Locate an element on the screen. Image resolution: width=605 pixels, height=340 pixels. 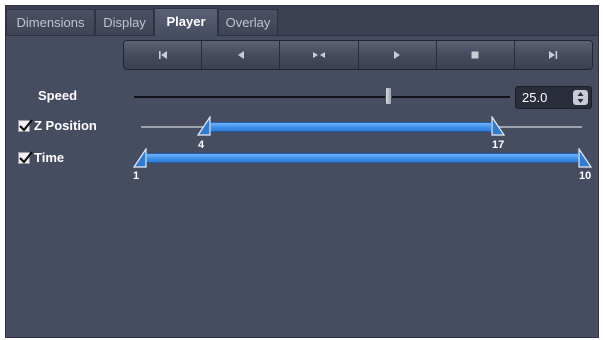
skip-to-end-icon is located at coordinates (553, 55).